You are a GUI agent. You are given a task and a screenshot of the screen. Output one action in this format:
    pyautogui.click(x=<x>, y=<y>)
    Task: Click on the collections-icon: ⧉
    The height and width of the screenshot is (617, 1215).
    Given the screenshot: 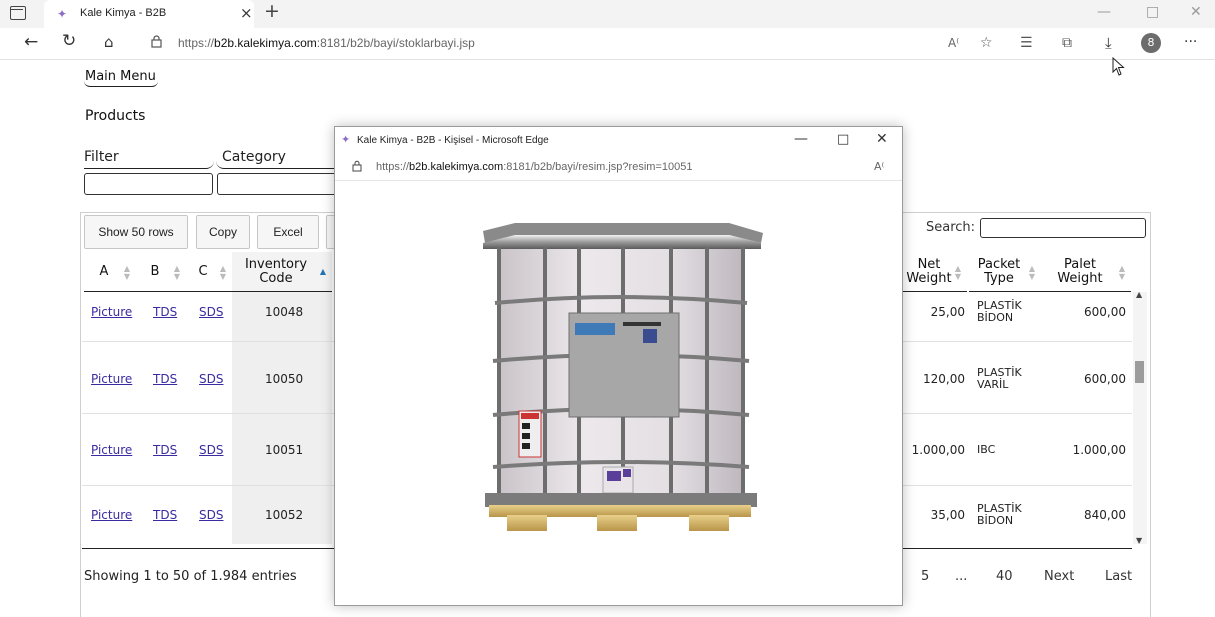 What is the action you would take?
    pyautogui.click(x=1067, y=43)
    